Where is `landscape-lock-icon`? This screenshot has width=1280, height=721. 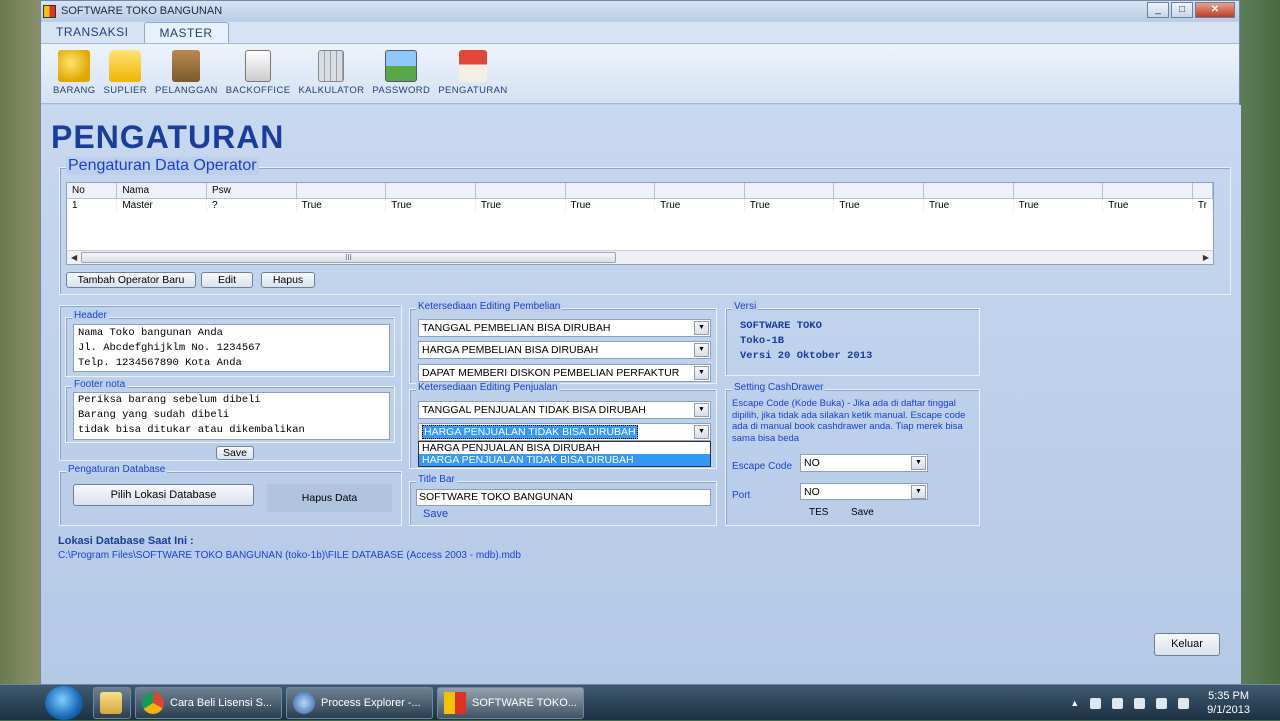 landscape-lock-icon is located at coordinates (401, 66).